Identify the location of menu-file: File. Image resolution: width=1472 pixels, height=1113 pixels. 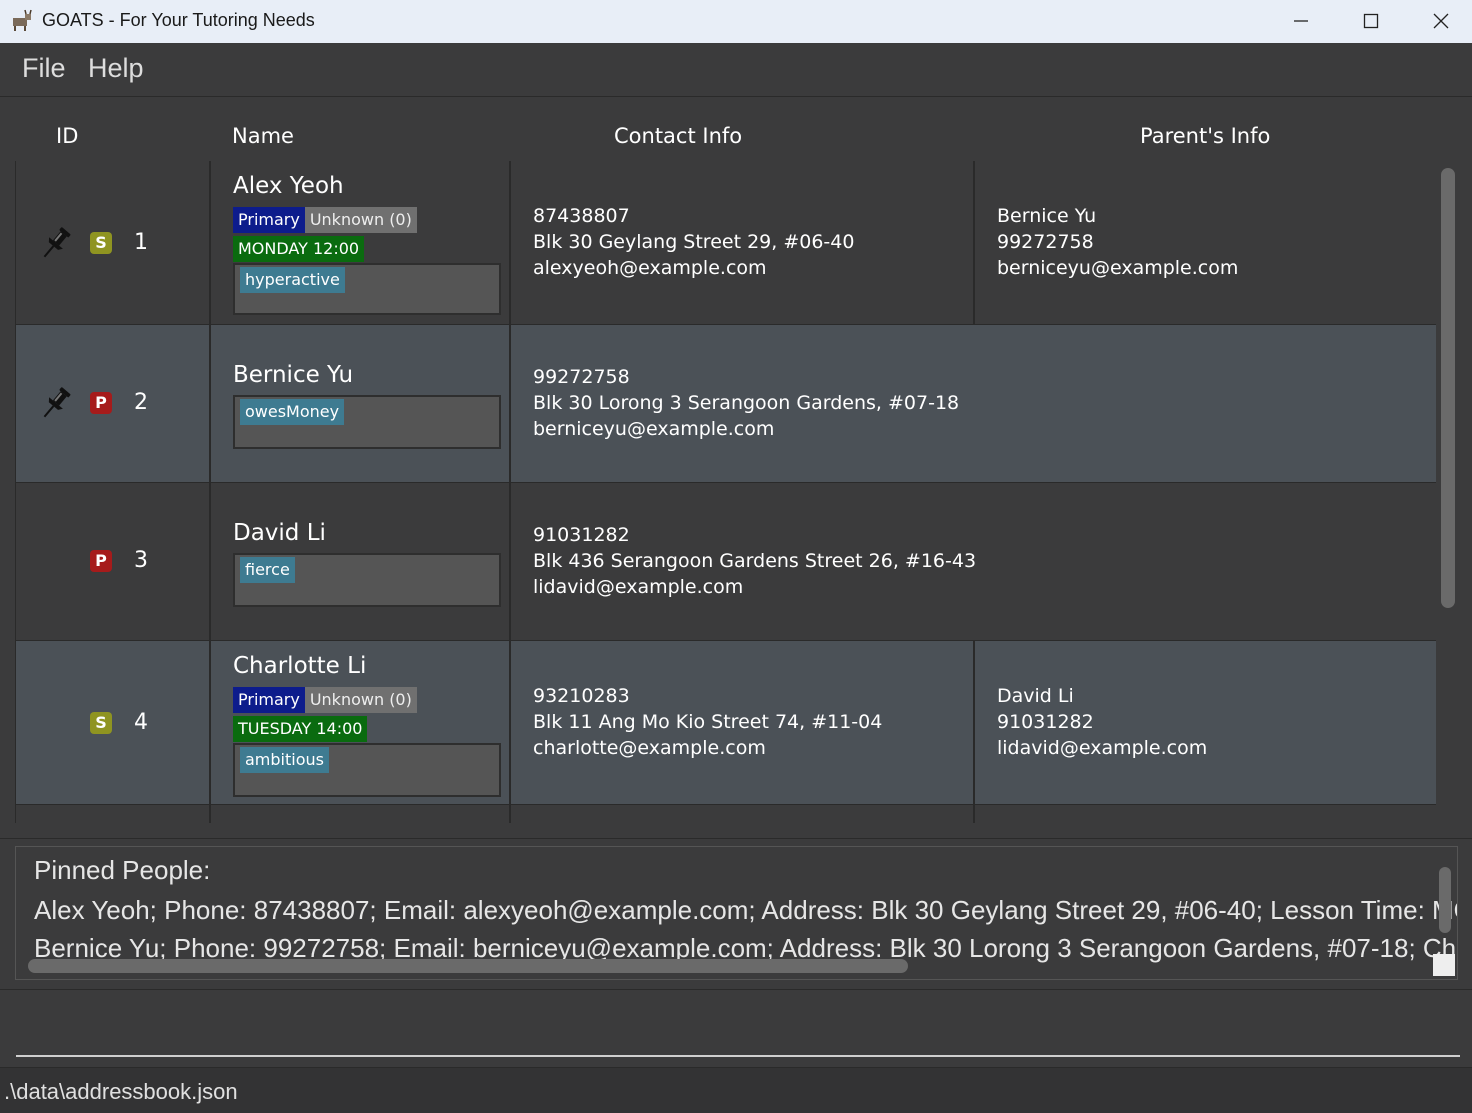
(44, 68).